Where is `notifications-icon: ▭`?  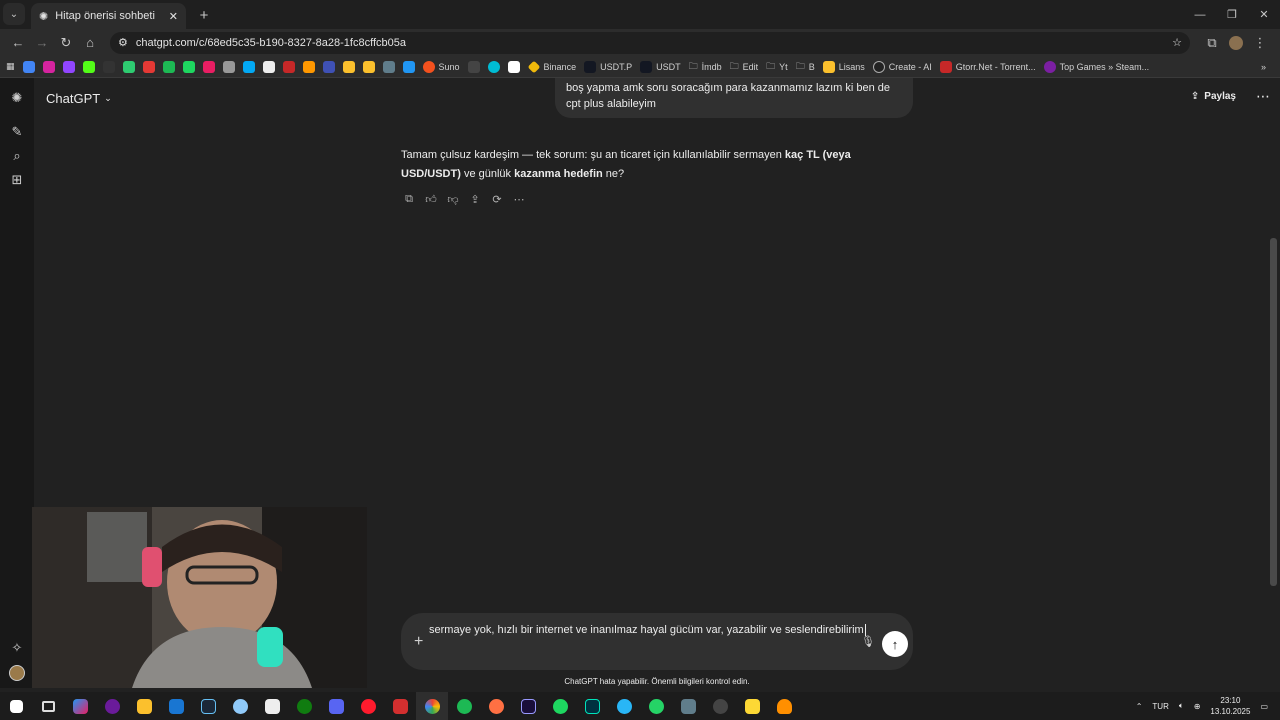 notifications-icon: ▭ is located at coordinates (1264, 706).